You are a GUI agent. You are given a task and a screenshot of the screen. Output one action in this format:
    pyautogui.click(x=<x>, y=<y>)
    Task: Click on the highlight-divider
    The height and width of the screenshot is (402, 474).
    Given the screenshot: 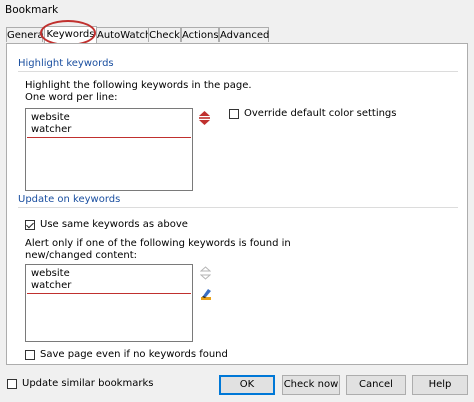 What is the action you would take?
    pyautogui.click(x=238, y=71)
    